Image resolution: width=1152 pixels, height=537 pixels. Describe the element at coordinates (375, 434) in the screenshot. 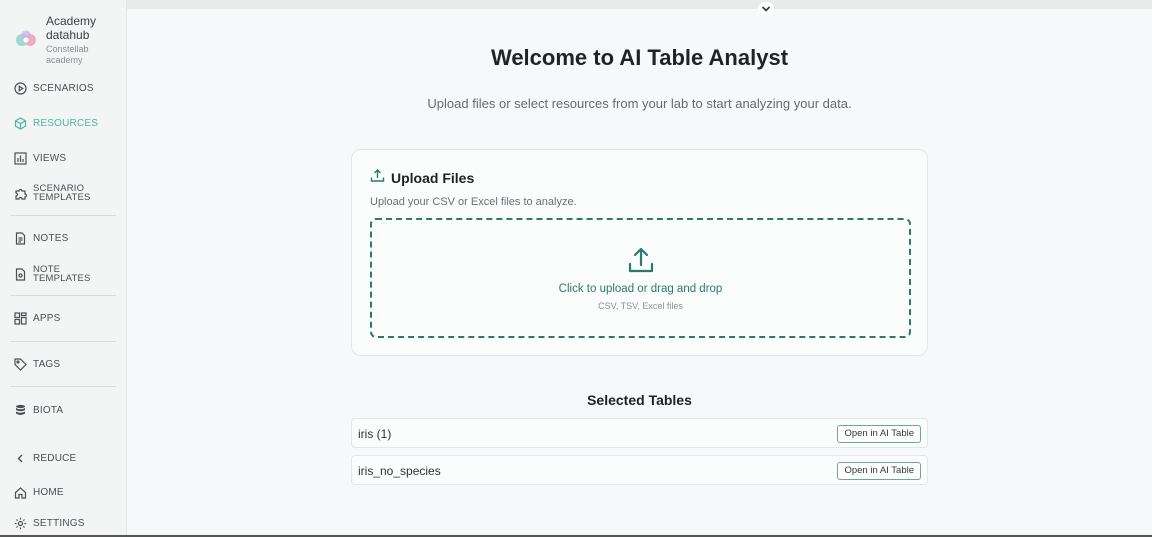

I see `table-name: iris (1)` at that location.